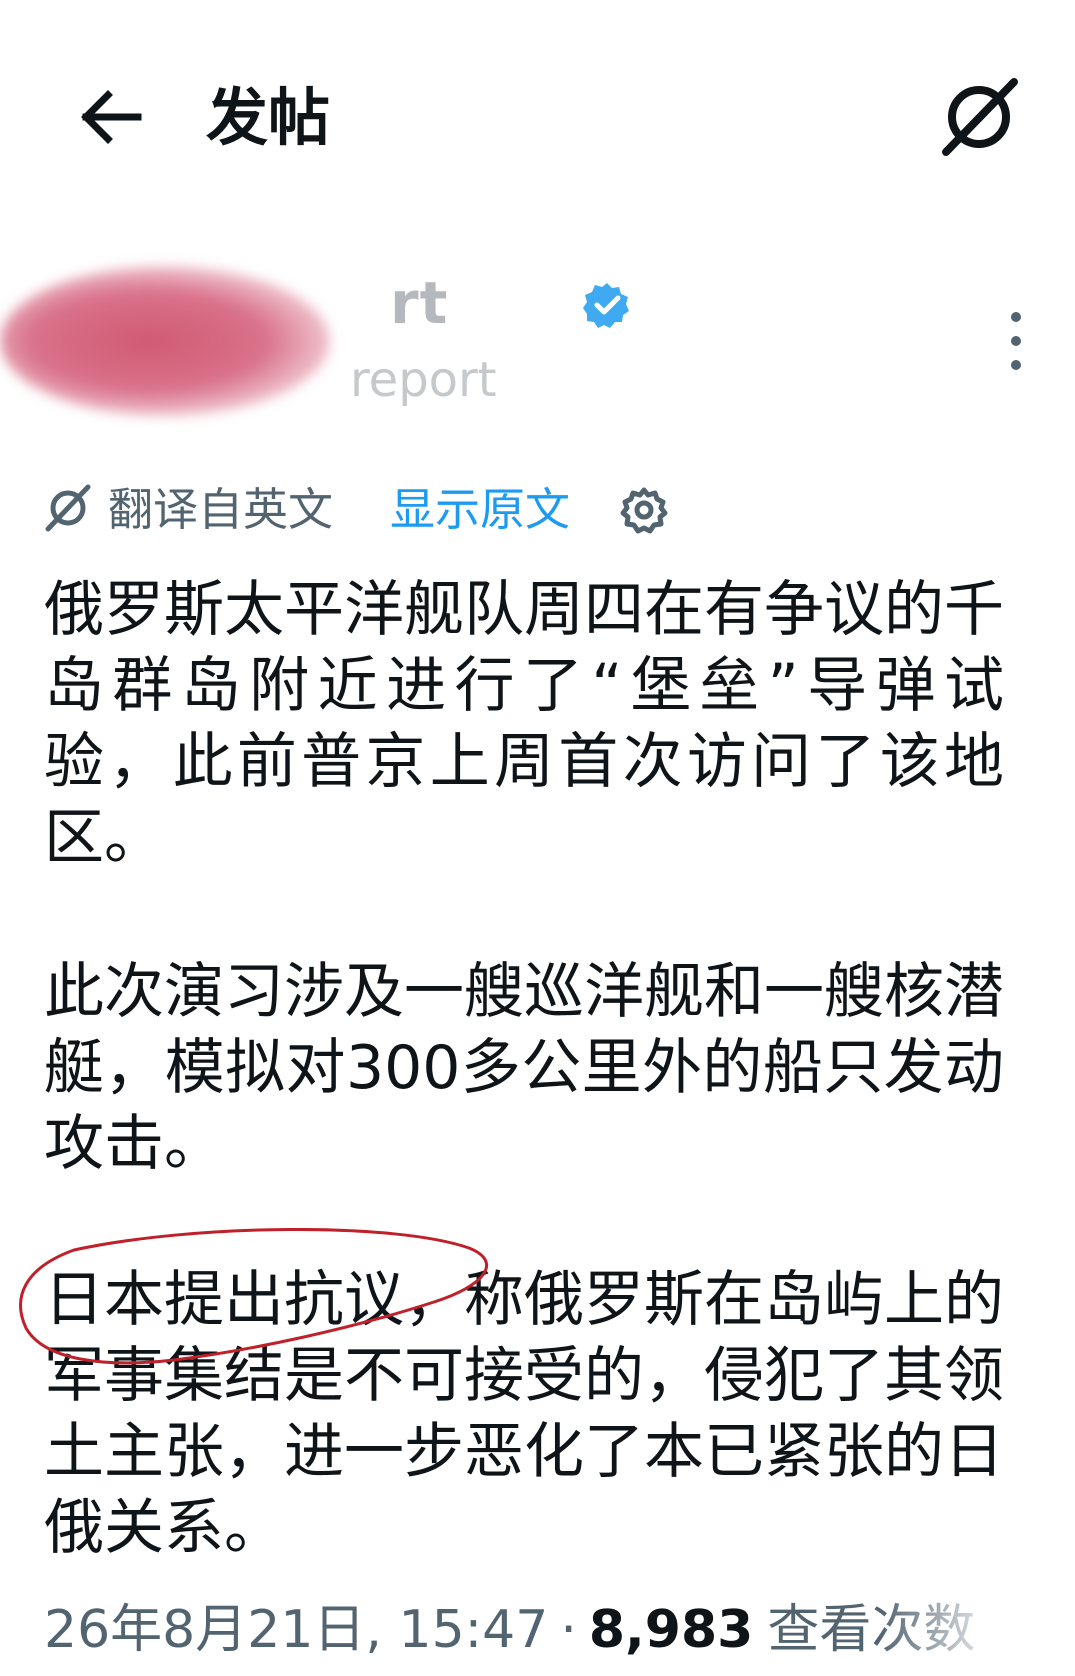  What do you see at coordinates (644, 510) in the screenshot?
I see `gear-icon` at bounding box center [644, 510].